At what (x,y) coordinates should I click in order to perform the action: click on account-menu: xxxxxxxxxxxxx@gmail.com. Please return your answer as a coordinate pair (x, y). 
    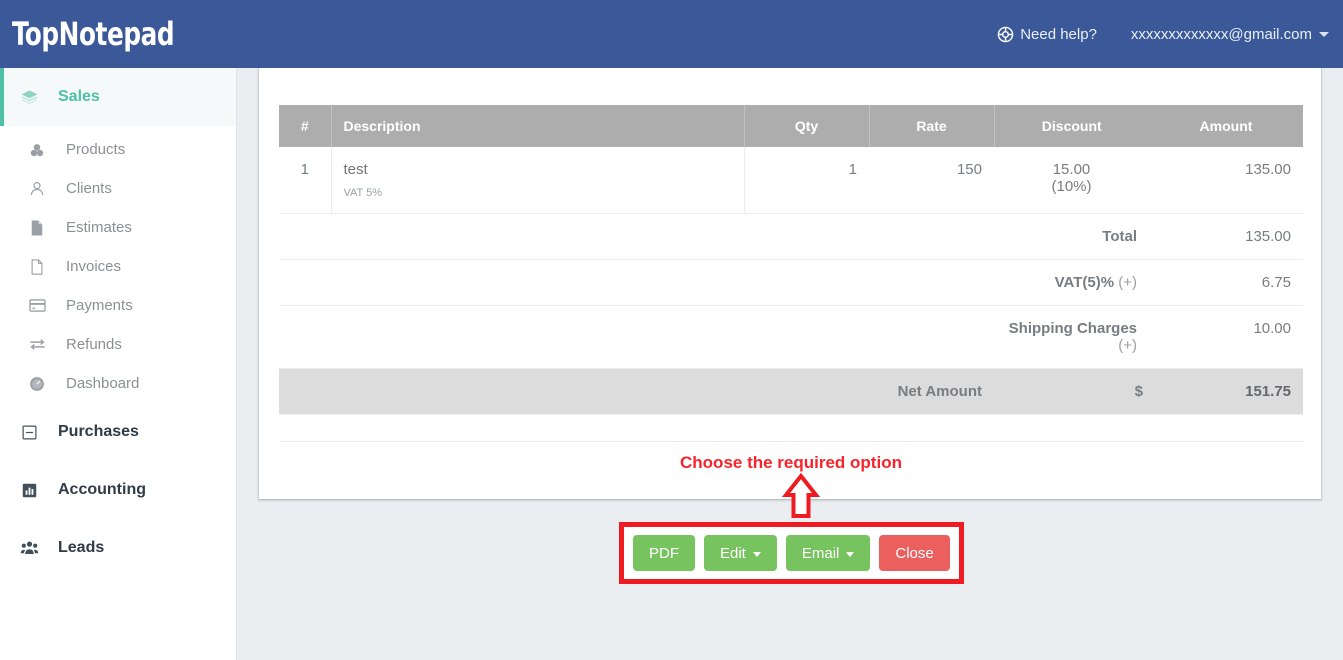
    Looking at the image, I should click on (1230, 34).